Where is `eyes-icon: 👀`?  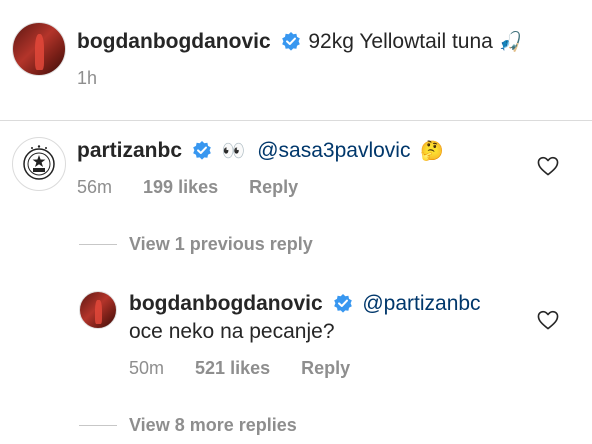
eyes-icon: 👀 is located at coordinates (233, 151).